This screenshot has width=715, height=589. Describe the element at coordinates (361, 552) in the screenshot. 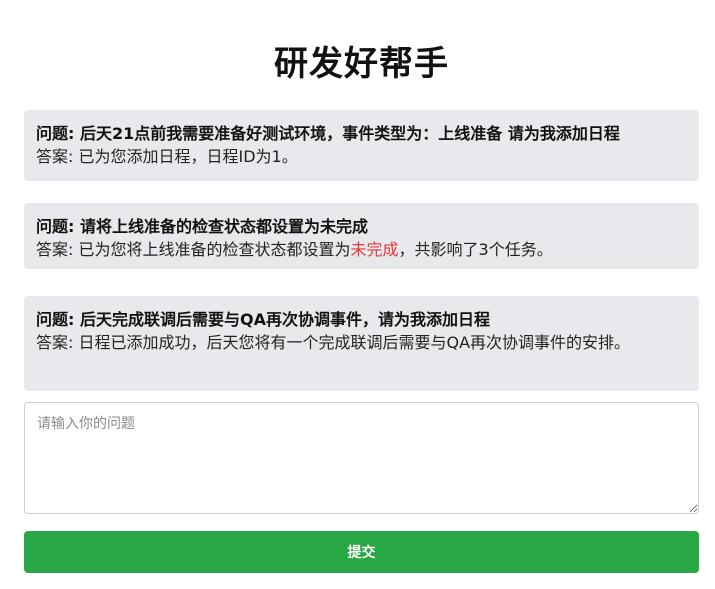

I see `submit-button: 提交` at that location.